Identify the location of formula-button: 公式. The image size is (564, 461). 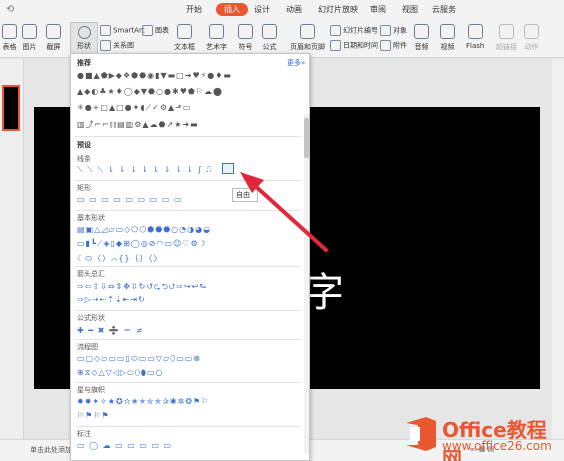
(269, 38).